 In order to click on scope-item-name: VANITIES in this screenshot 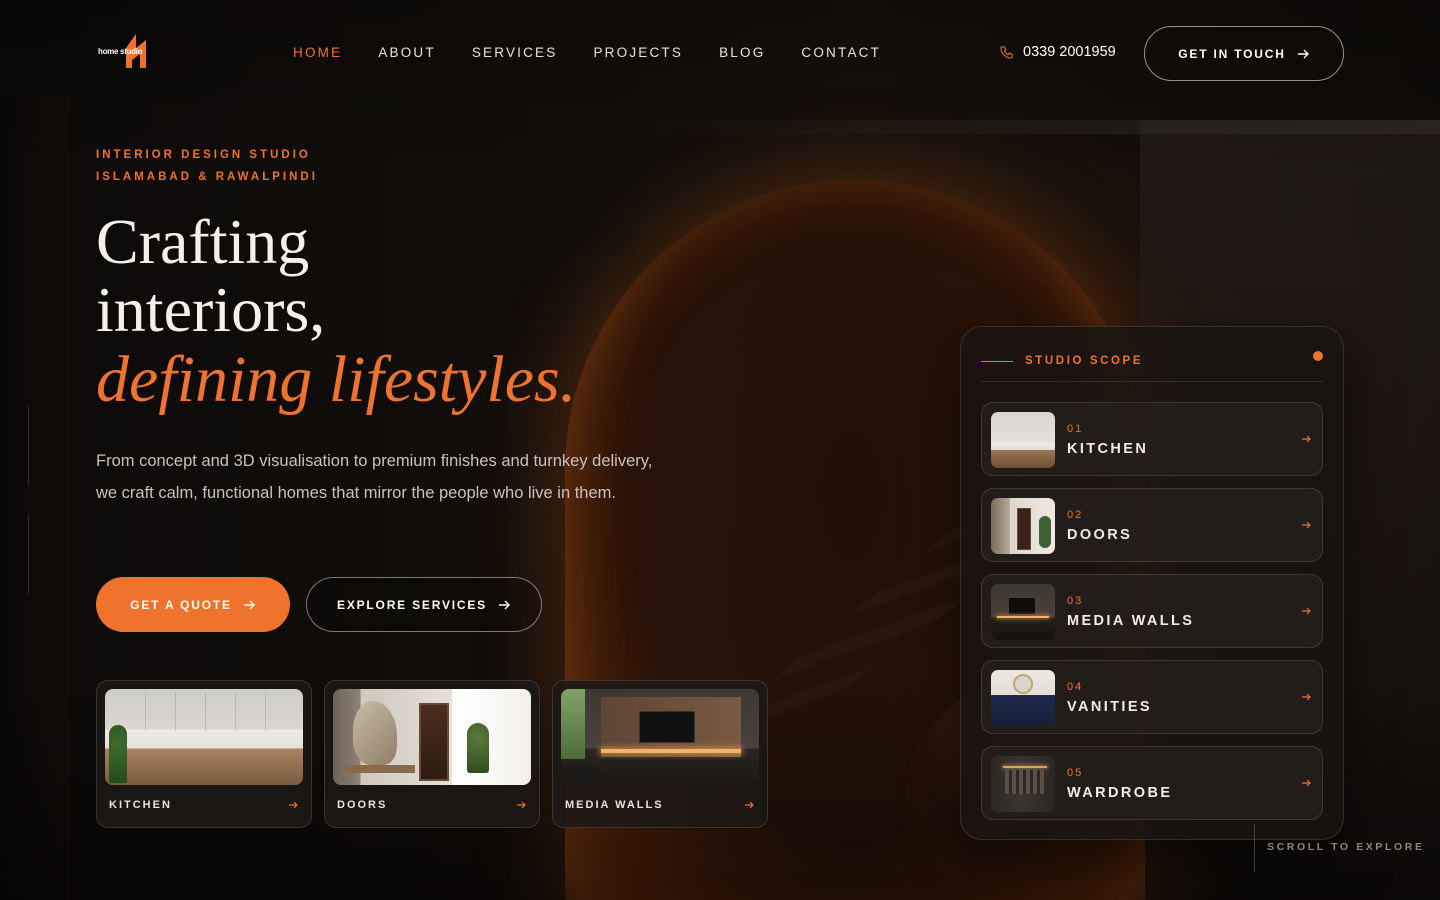, I will do `click(1109, 707)`.